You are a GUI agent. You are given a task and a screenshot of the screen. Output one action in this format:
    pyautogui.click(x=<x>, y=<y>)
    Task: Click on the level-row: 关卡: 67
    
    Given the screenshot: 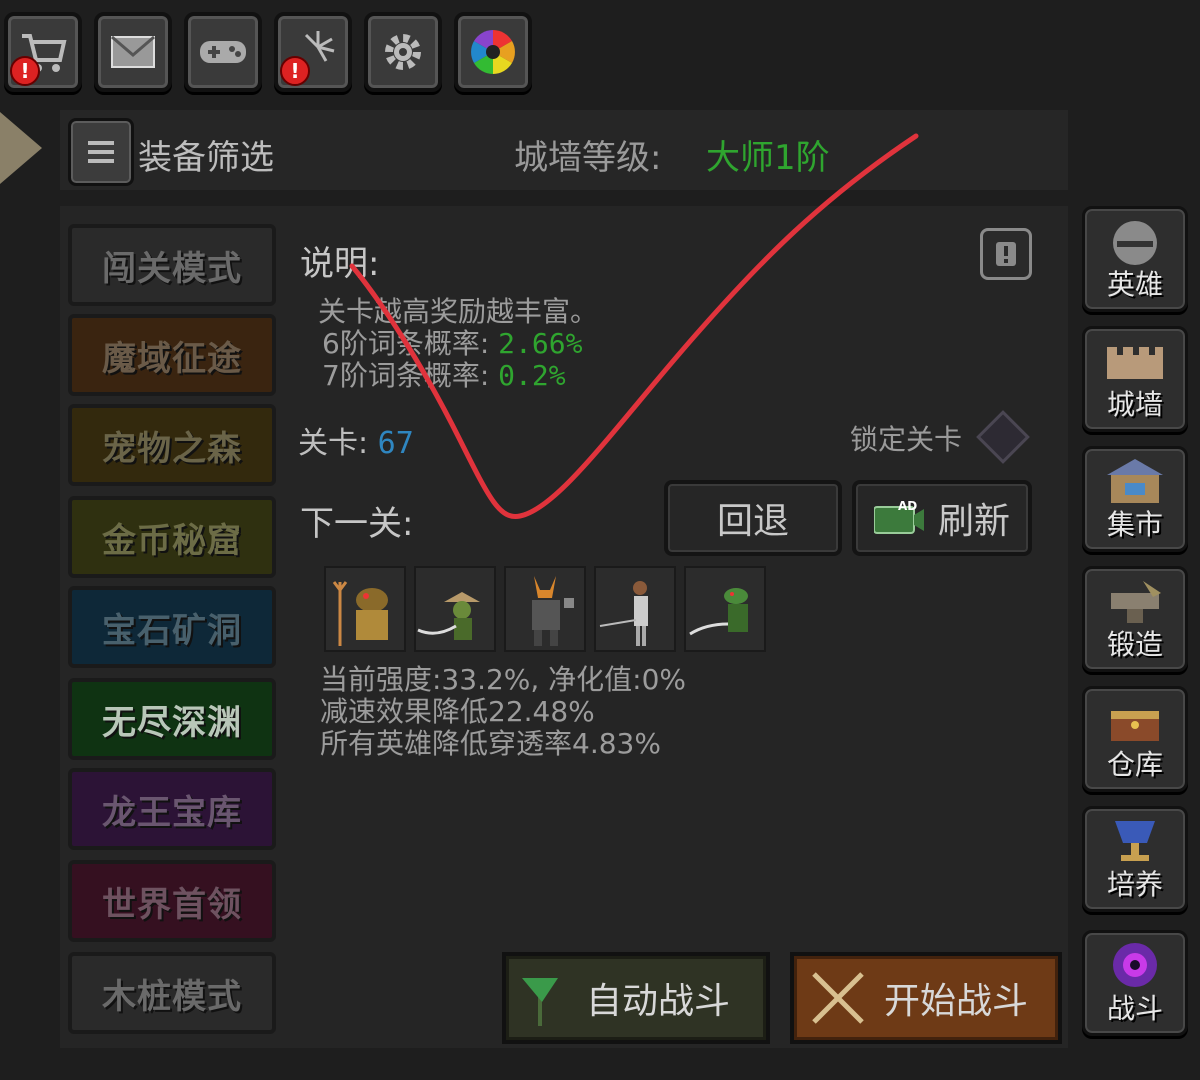 What is the action you would take?
    pyautogui.click(x=356, y=440)
    